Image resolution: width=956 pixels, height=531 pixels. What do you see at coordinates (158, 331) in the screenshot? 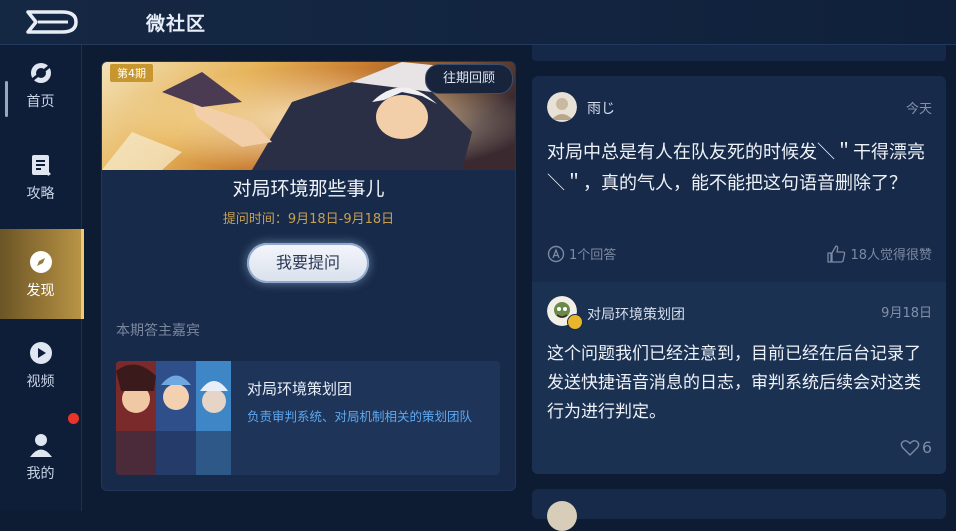
I see `guest-heading: 本期答主嘉宾` at bounding box center [158, 331].